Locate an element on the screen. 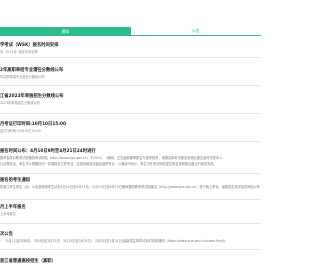  tab-notice: 通知 is located at coordinates (65, 31).